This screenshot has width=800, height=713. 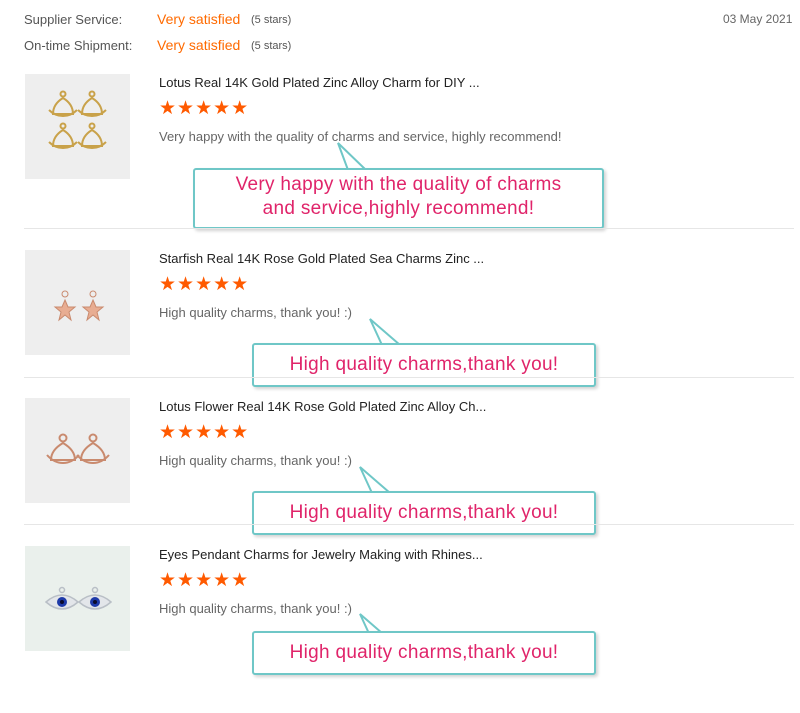 I want to click on gold-lotus-charms-icon, so click(x=77, y=126).